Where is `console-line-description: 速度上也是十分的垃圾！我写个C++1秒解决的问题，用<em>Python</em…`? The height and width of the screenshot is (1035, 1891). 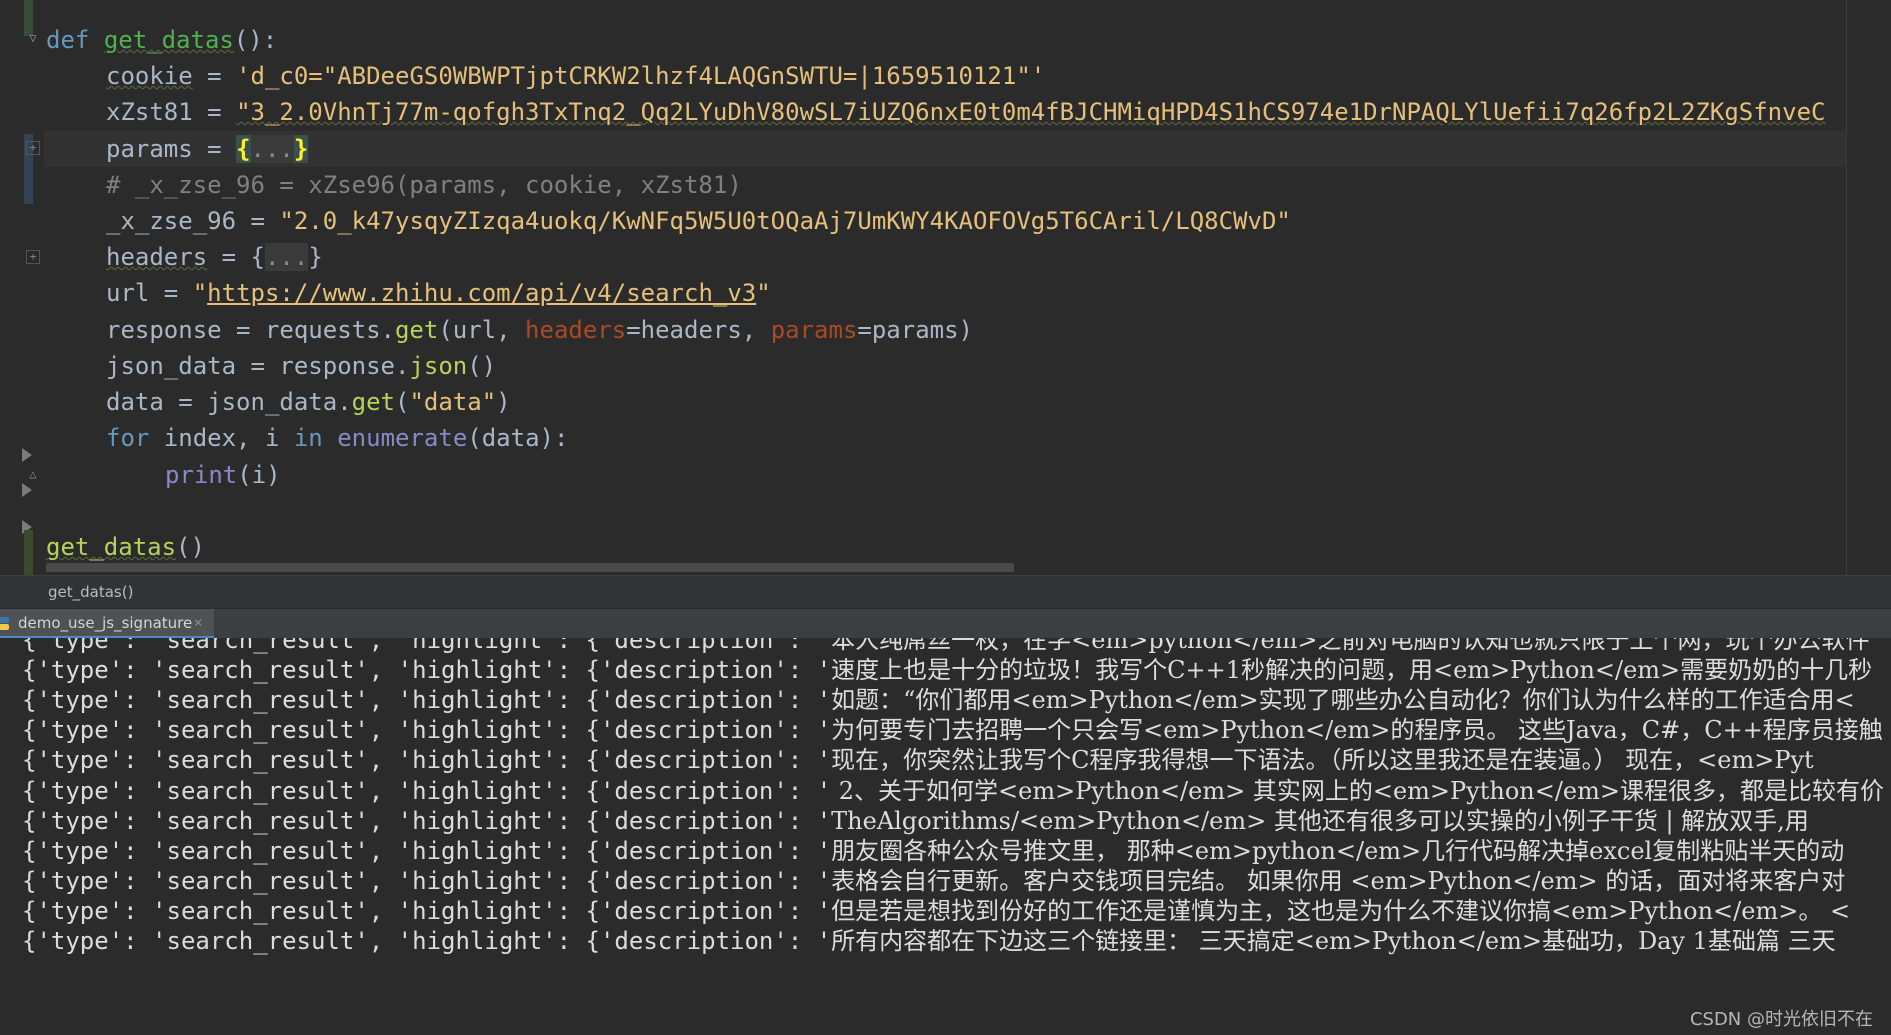 console-line-description: 速度上也是十分的垃圾！我写个C++1秒解决的问题，用<em>Python</em… is located at coordinates (1352, 670).